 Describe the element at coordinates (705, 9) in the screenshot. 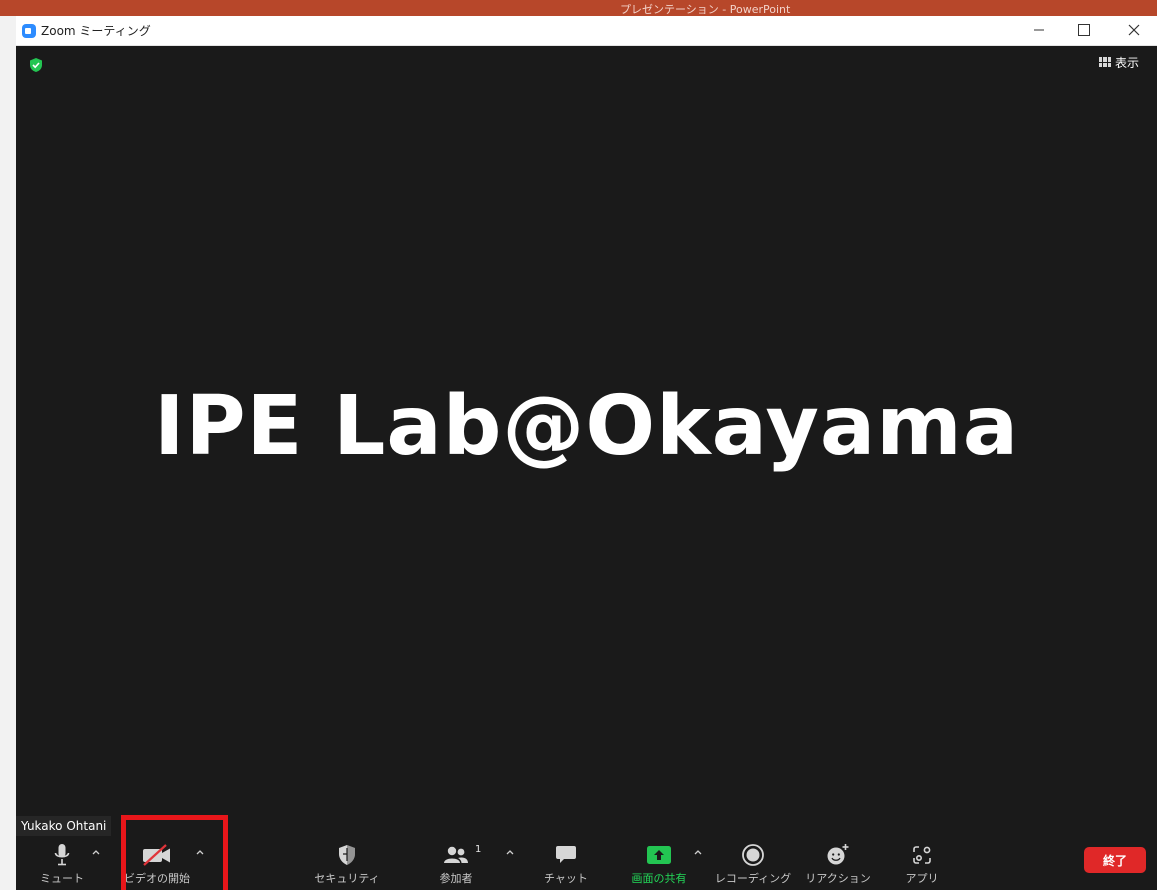

I see `background-app-title: プレゼンテーション - PowerPoint` at that location.